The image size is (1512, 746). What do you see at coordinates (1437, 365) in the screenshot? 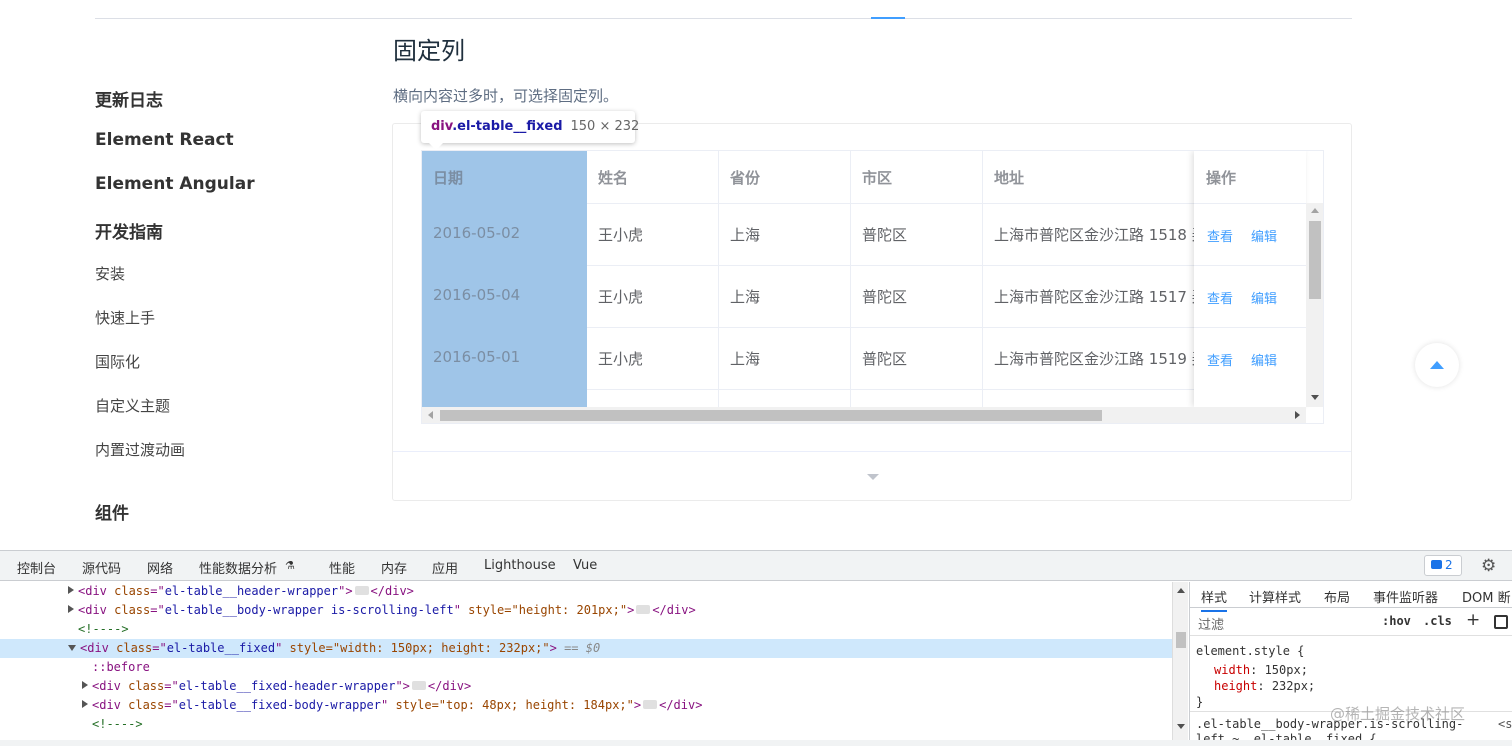
I see `back-to-top-button` at bounding box center [1437, 365].